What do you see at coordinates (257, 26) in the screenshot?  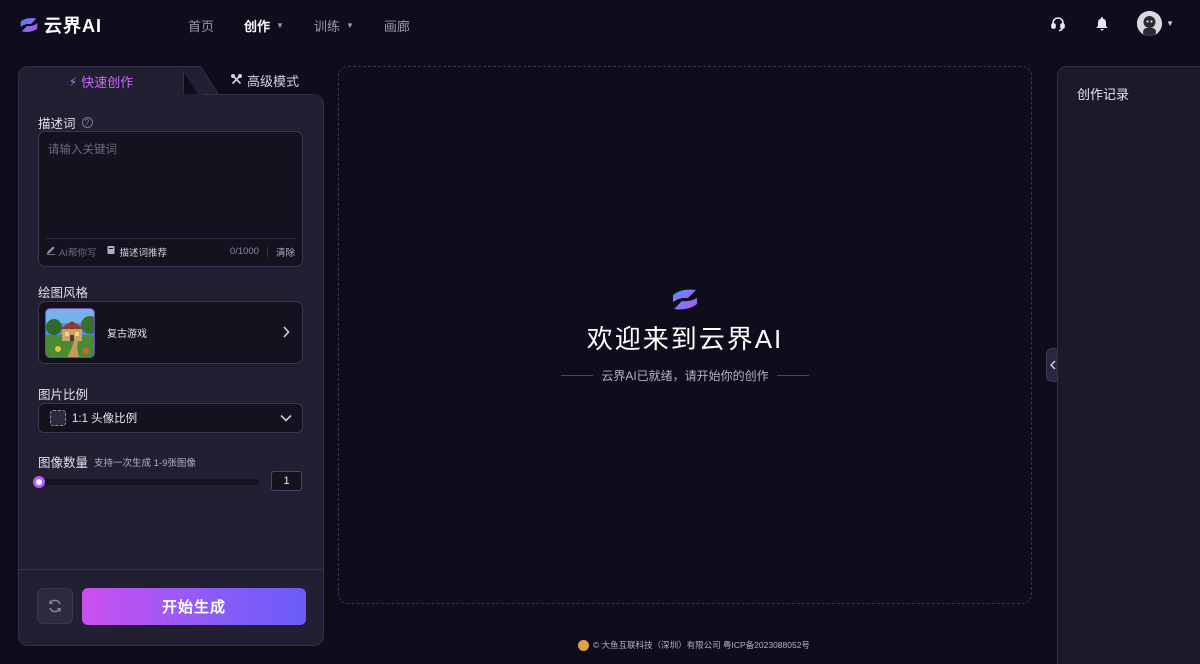 I see `nav-label: 创作` at bounding box center [257, 26].